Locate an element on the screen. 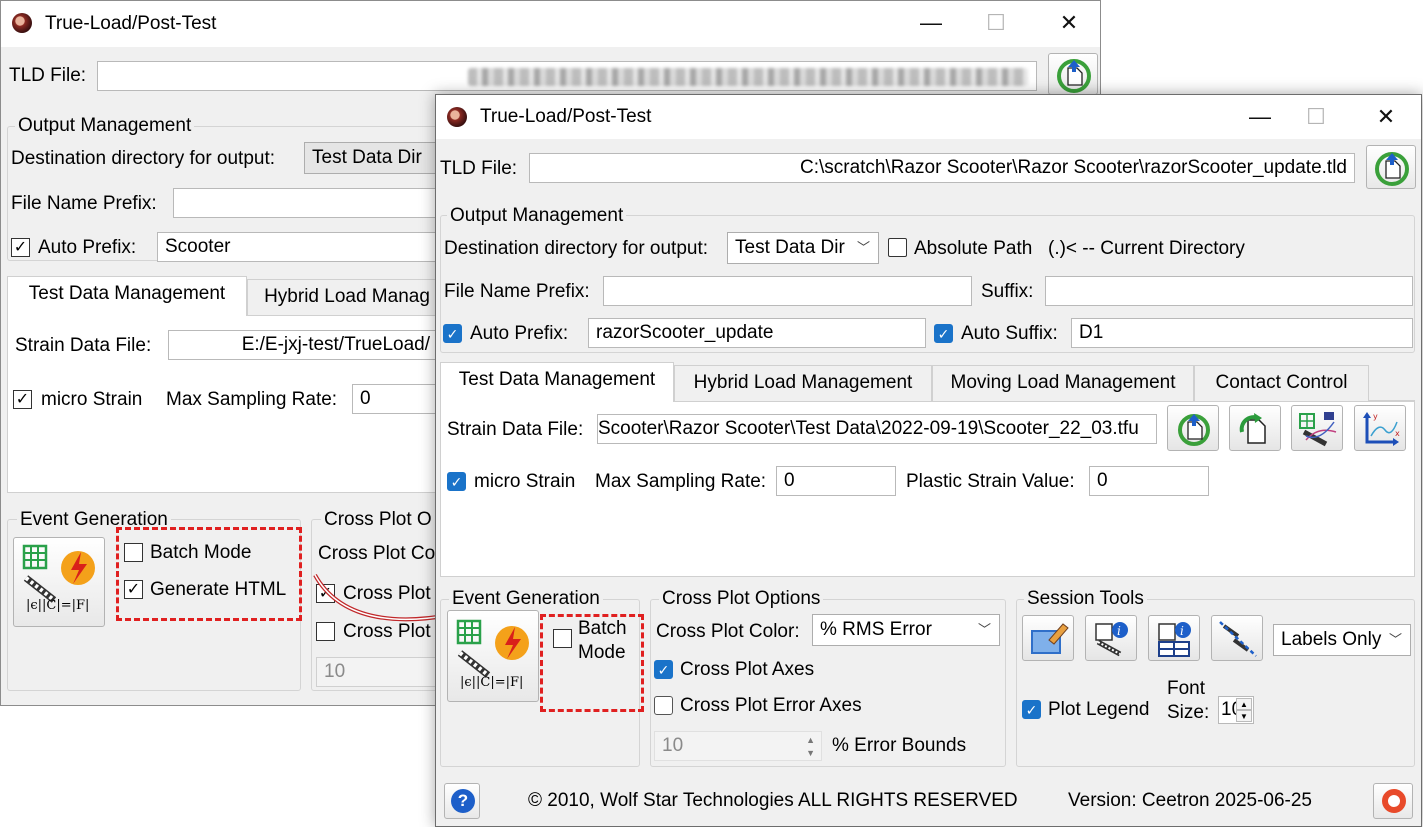 The height and width of the screenshot is (827, 1423). strain-gauge-button is located at coordinates (1317, 428).